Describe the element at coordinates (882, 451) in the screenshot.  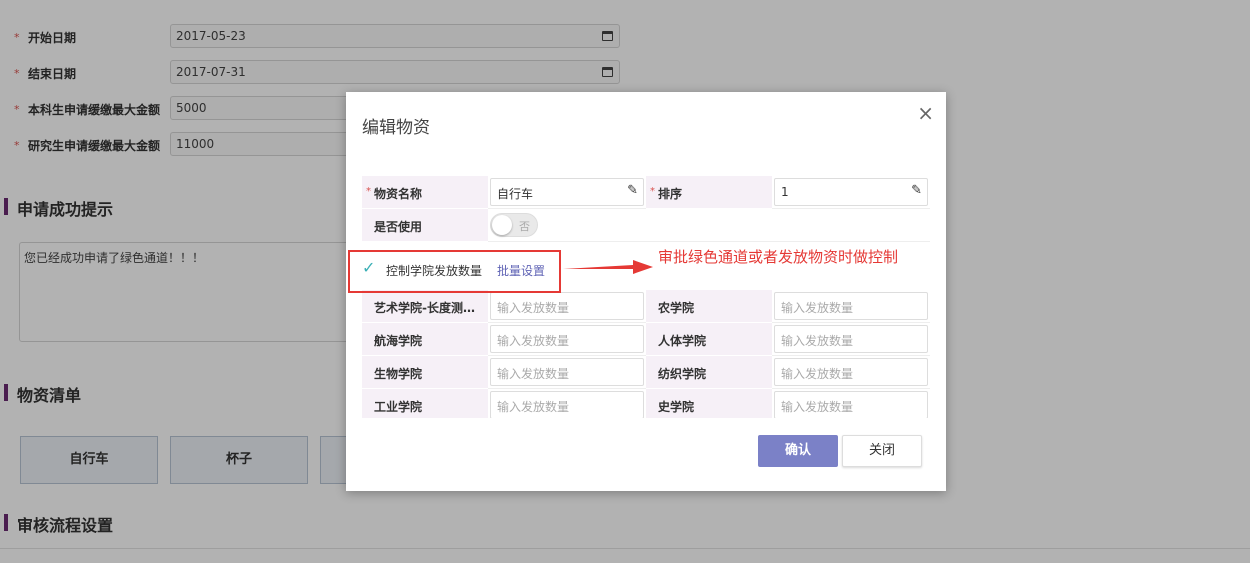
I see `close-button: 关闭` at that location.